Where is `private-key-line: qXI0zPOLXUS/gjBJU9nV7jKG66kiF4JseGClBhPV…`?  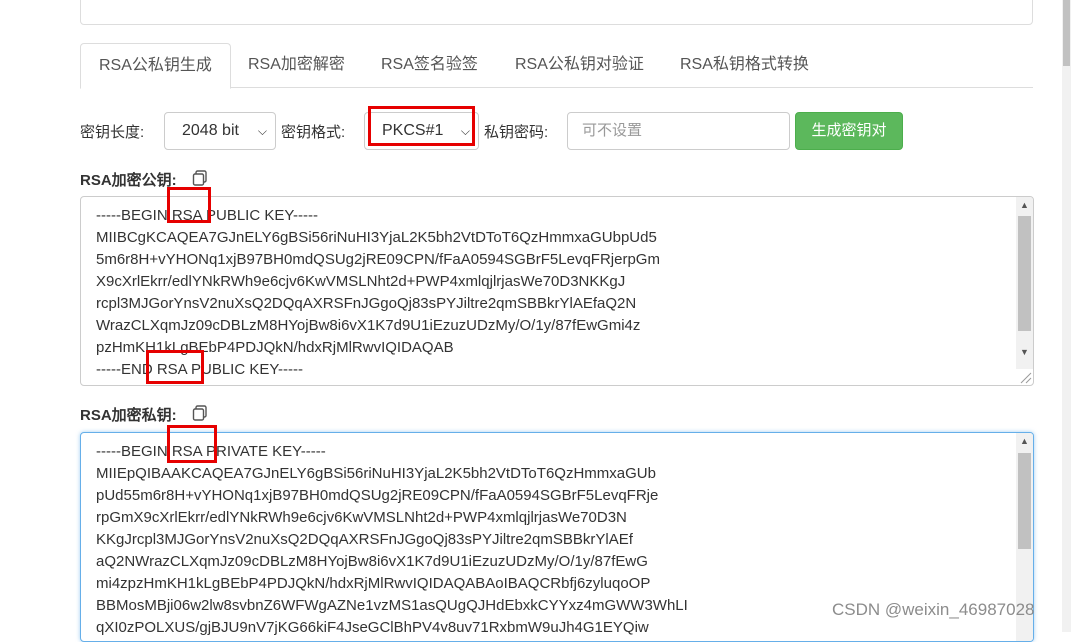 private-key-line: qXI0zPOLXUS/gjBJU9nV7jKG66kiF4JseGClBhPV… is located at coordinates (372, 627).